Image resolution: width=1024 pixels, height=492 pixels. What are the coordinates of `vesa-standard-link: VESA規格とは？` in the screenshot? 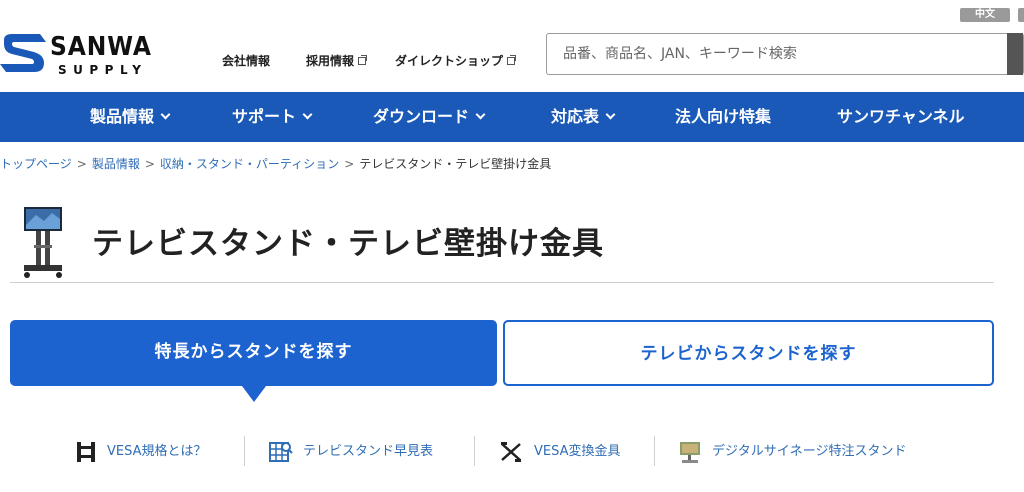 It's located at (156, 452).